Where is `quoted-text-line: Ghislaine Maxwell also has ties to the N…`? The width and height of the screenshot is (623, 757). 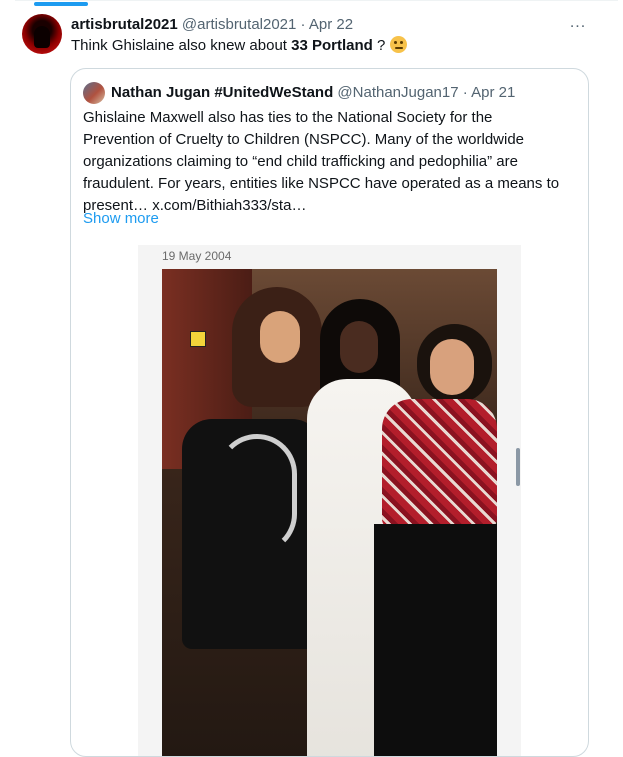 quoted-text-line: Ghislaine Maxwell also has ties to the N… is located at coordinates (288, 117).